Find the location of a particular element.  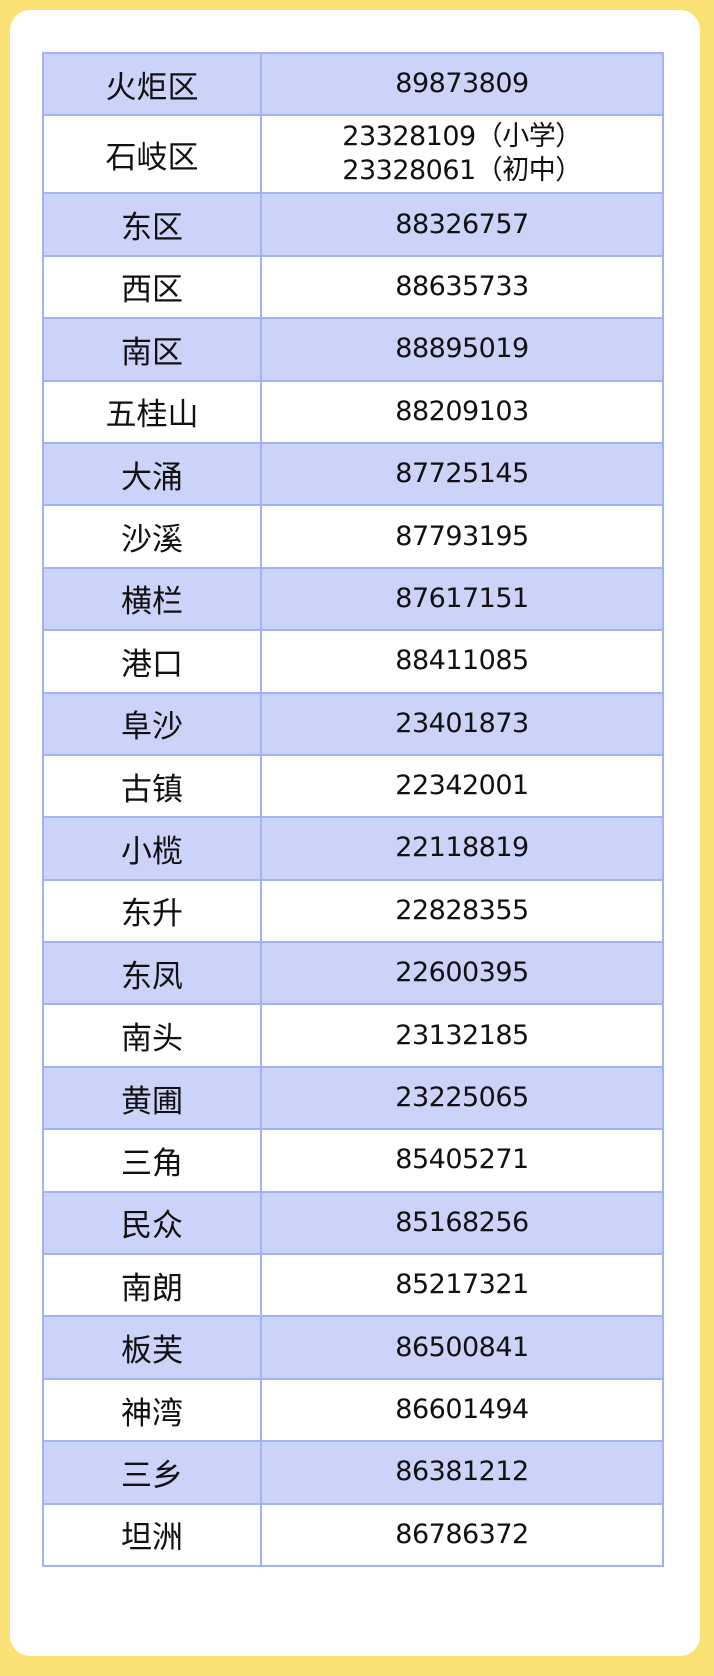

phone-number-cell: 86601494 is located at coordinates (462, 1410).